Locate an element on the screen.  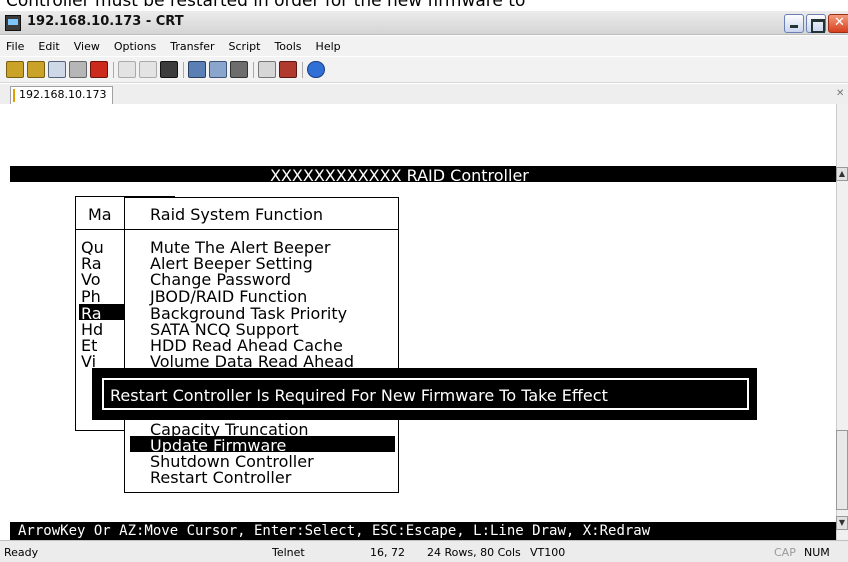
menu-tools: Tools is located at coordinates (287, 46).